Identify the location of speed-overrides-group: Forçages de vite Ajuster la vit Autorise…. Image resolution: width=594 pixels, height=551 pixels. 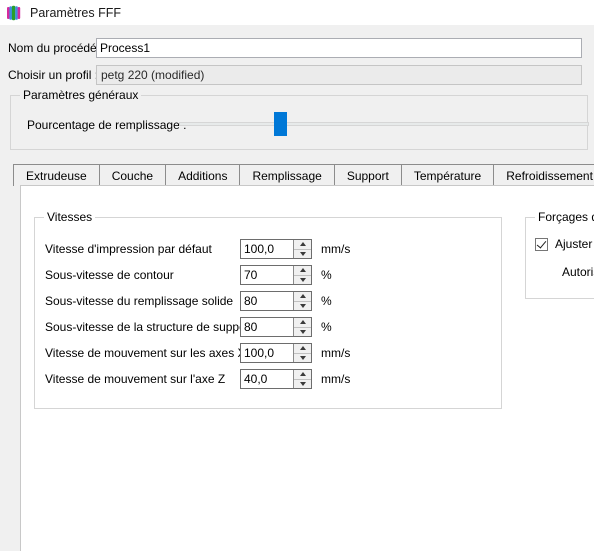
(559, 255).